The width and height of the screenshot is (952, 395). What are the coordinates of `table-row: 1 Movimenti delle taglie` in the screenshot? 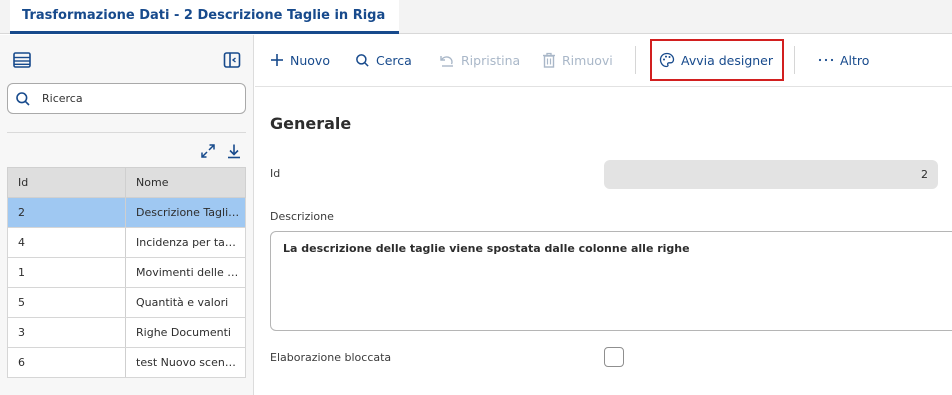 It's located at (126, 273).